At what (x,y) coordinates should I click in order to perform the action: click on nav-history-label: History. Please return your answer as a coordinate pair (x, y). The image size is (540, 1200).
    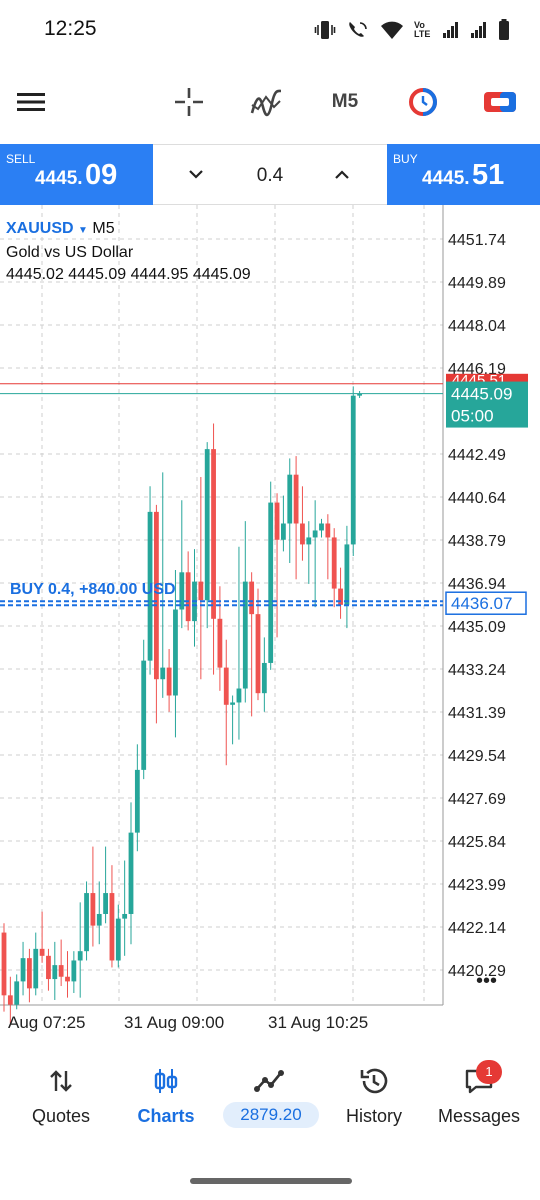
    Looking at the image, I should click on (373, 1116).